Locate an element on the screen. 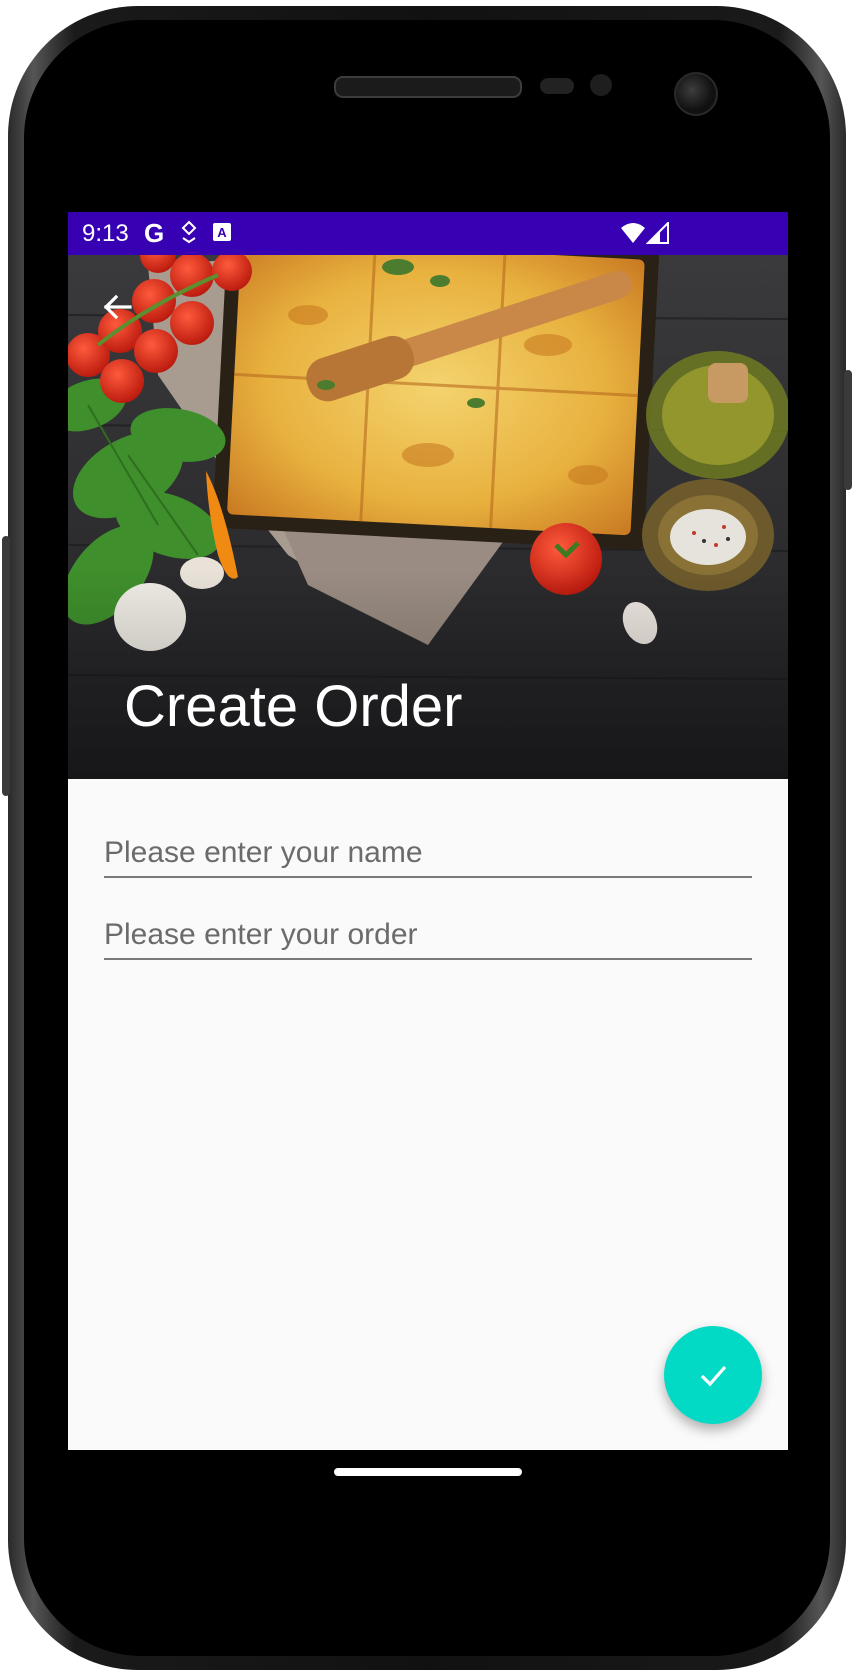  submit-fab-button is located at coordinates (713, 1375).